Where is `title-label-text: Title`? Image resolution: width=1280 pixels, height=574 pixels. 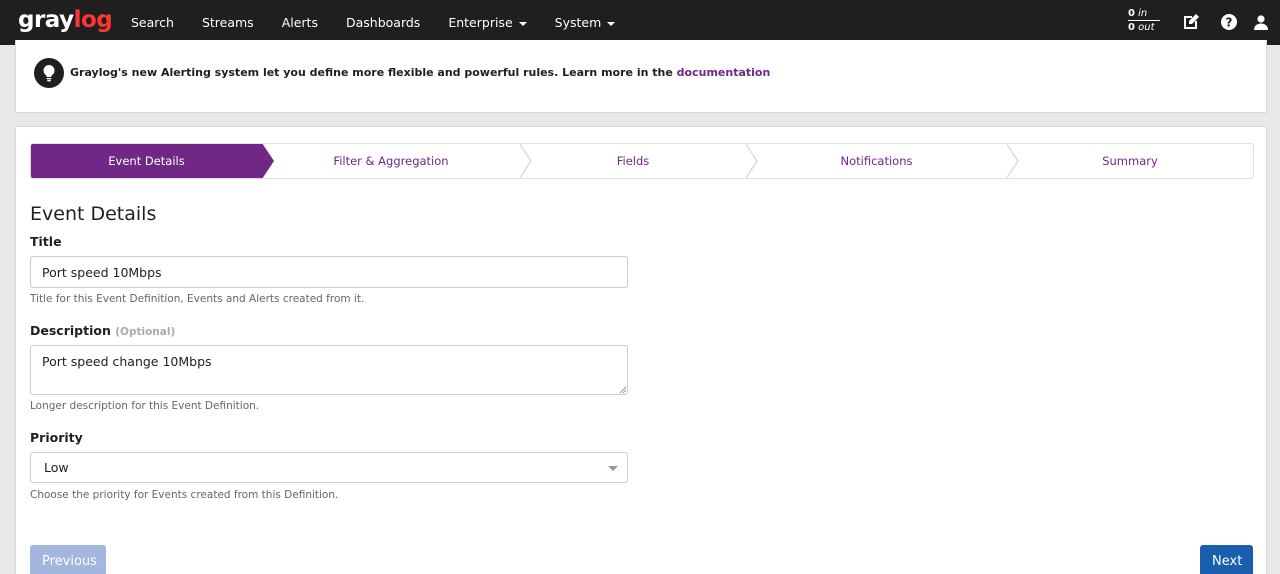 title-label-text: Title is located at coordinates (46, 241).